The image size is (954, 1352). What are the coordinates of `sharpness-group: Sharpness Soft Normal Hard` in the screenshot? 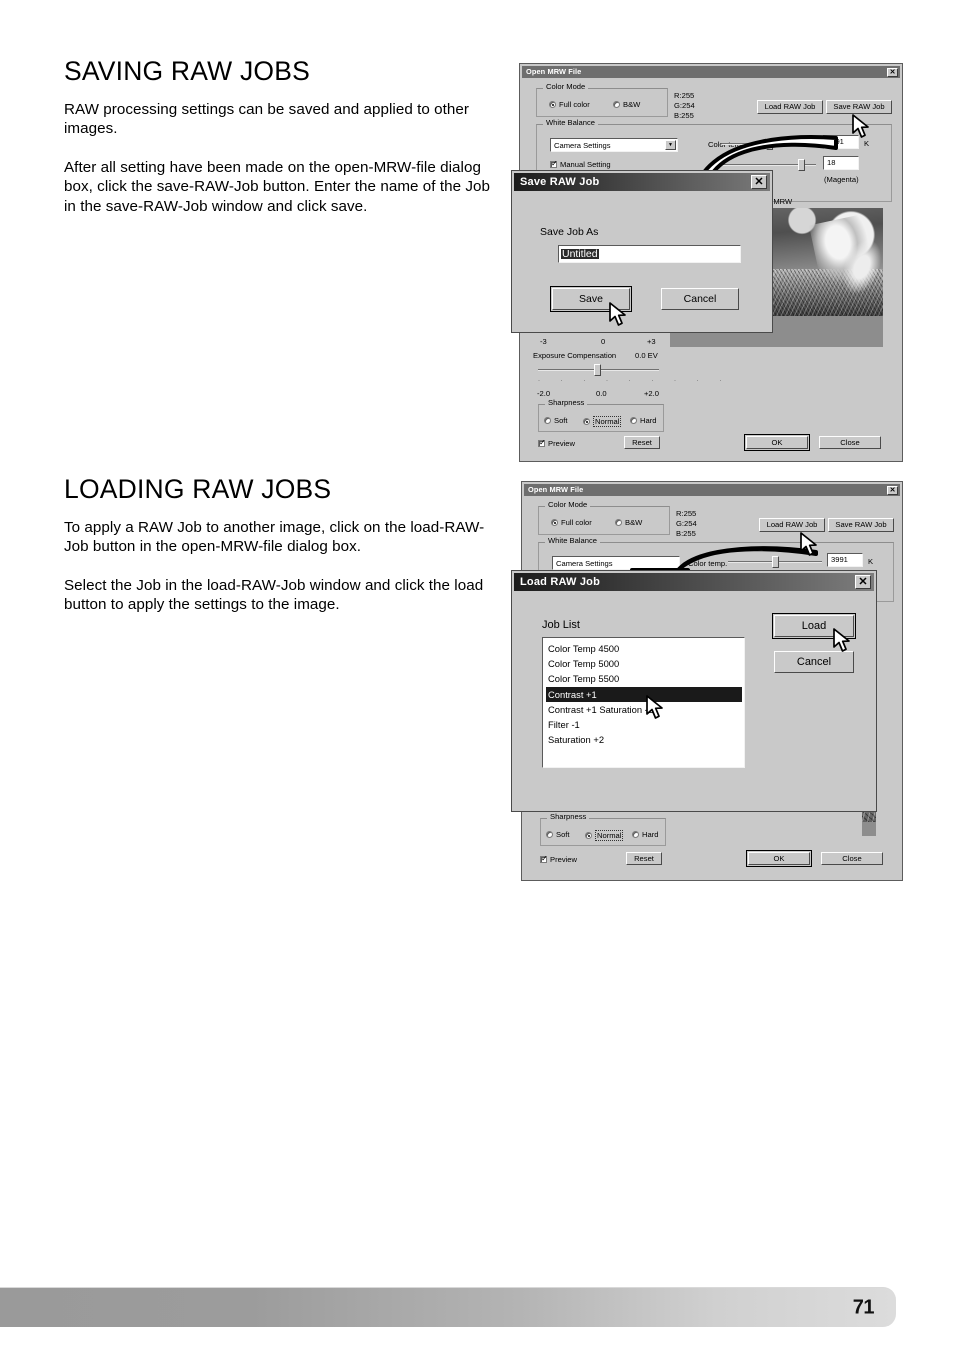 It's located at (601, 415).